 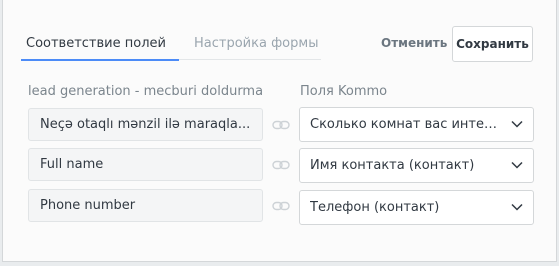 What do you see at coordinates (492, 44) in the screenshot?
I see `save-button: Сохранить` at bounding box center [492, 44].